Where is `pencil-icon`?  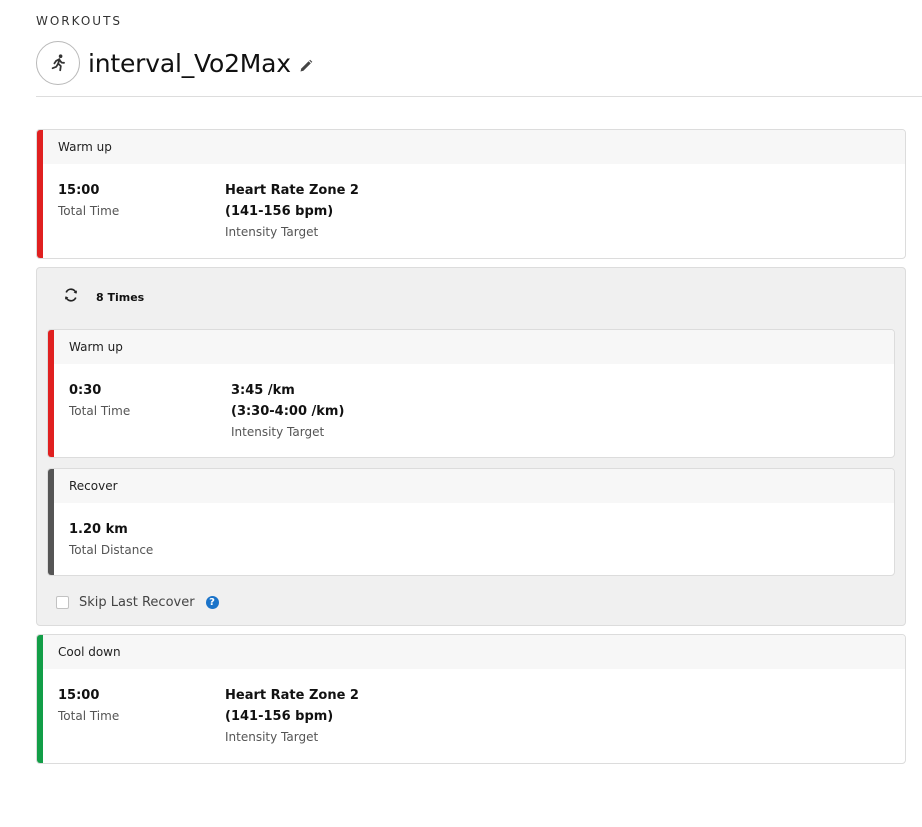 pencil-icon is located at coordinates (306, 66).